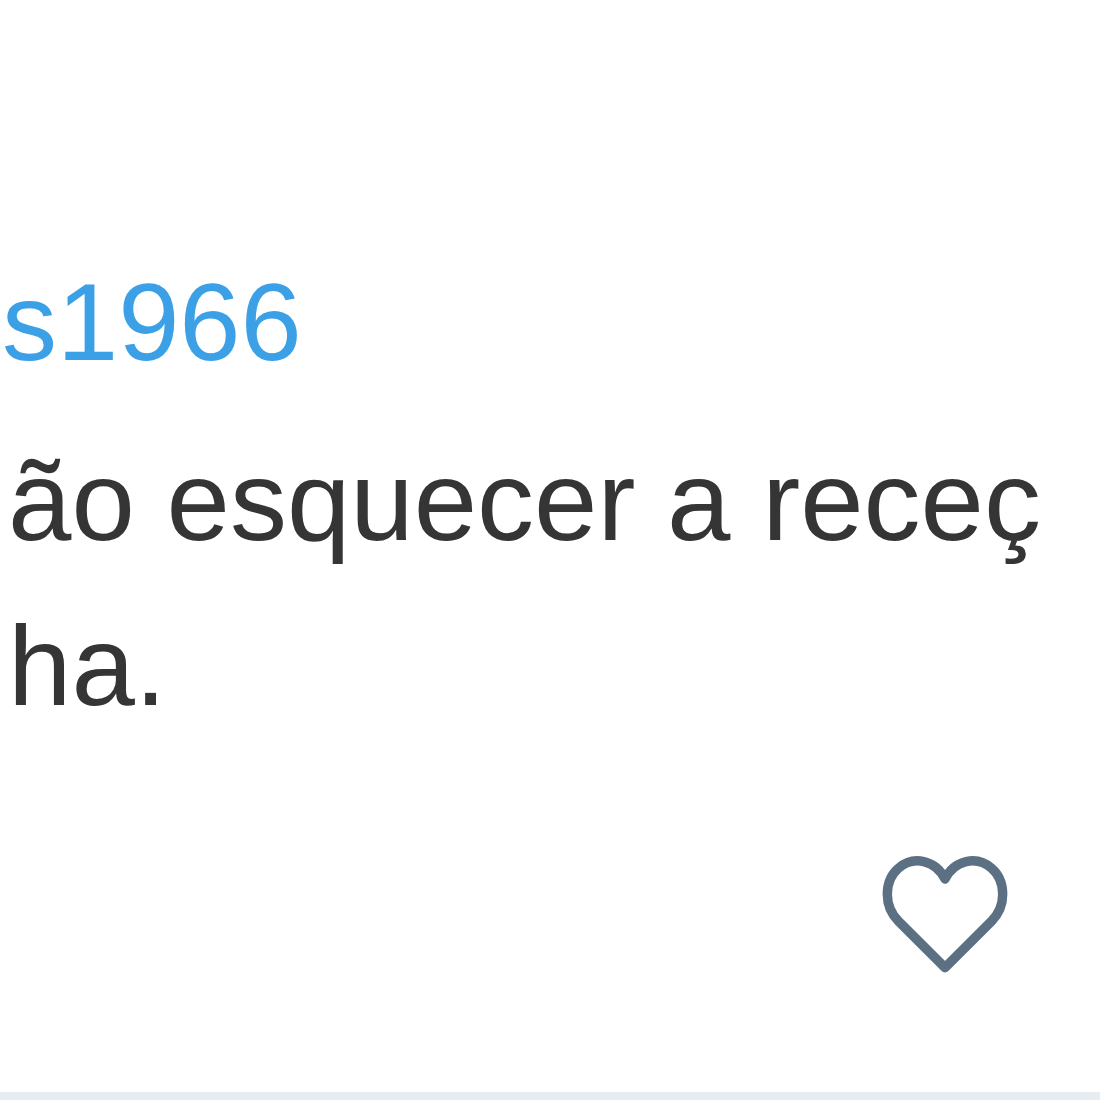 This screenshot has height=1100, width=1100. I want to click on username-link: s1966, so click(152, 322).